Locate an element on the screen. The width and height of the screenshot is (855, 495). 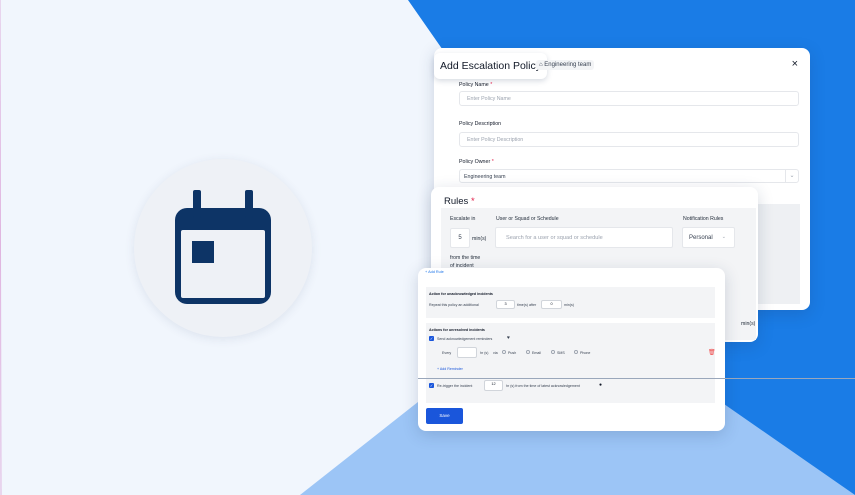
calendar-icon is located at coordinates (223, 247).